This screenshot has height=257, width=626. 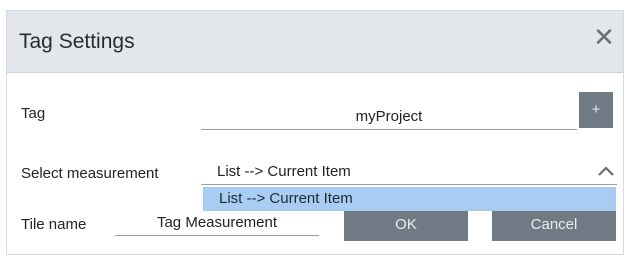 I want to click on dialog-title: Tag Settings, so click(x=77, y=41).